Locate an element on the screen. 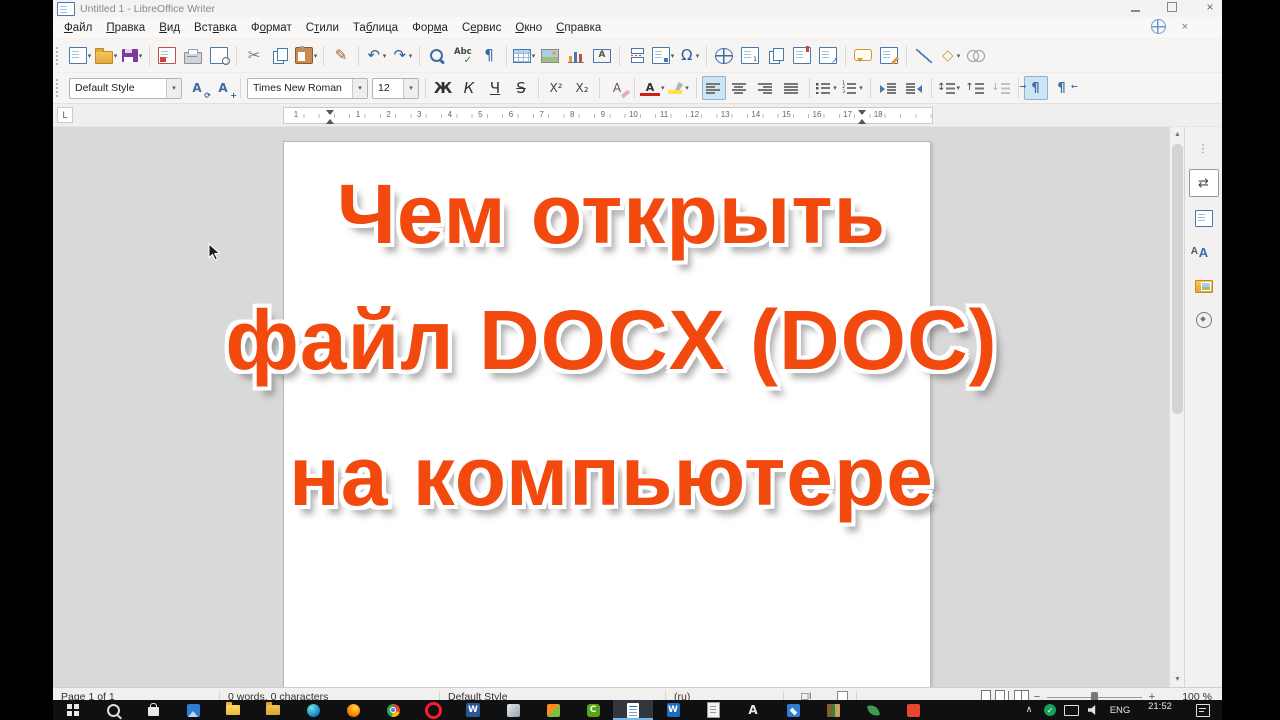 The height and width of the screenshot is (720, 1280). insert-cross-reference-button is located at coordinates (828, 56).